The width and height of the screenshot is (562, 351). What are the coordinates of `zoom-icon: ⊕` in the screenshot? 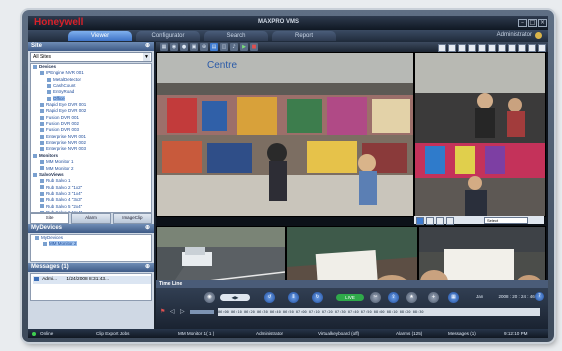 It's located at (204, 47).